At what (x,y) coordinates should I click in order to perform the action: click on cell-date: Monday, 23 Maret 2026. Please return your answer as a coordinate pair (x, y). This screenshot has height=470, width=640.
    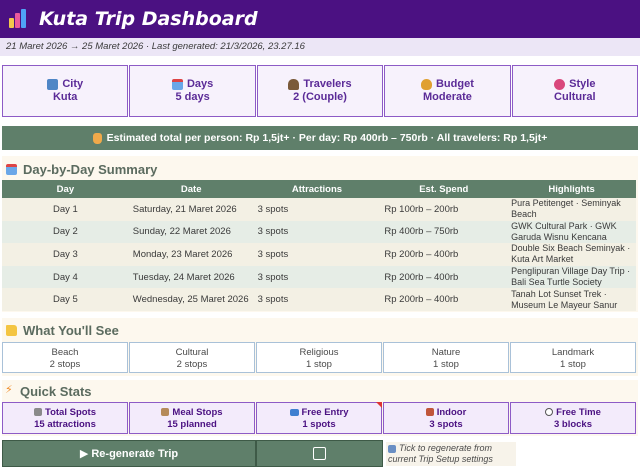
    Looking at the image, I should click on (191, 254).